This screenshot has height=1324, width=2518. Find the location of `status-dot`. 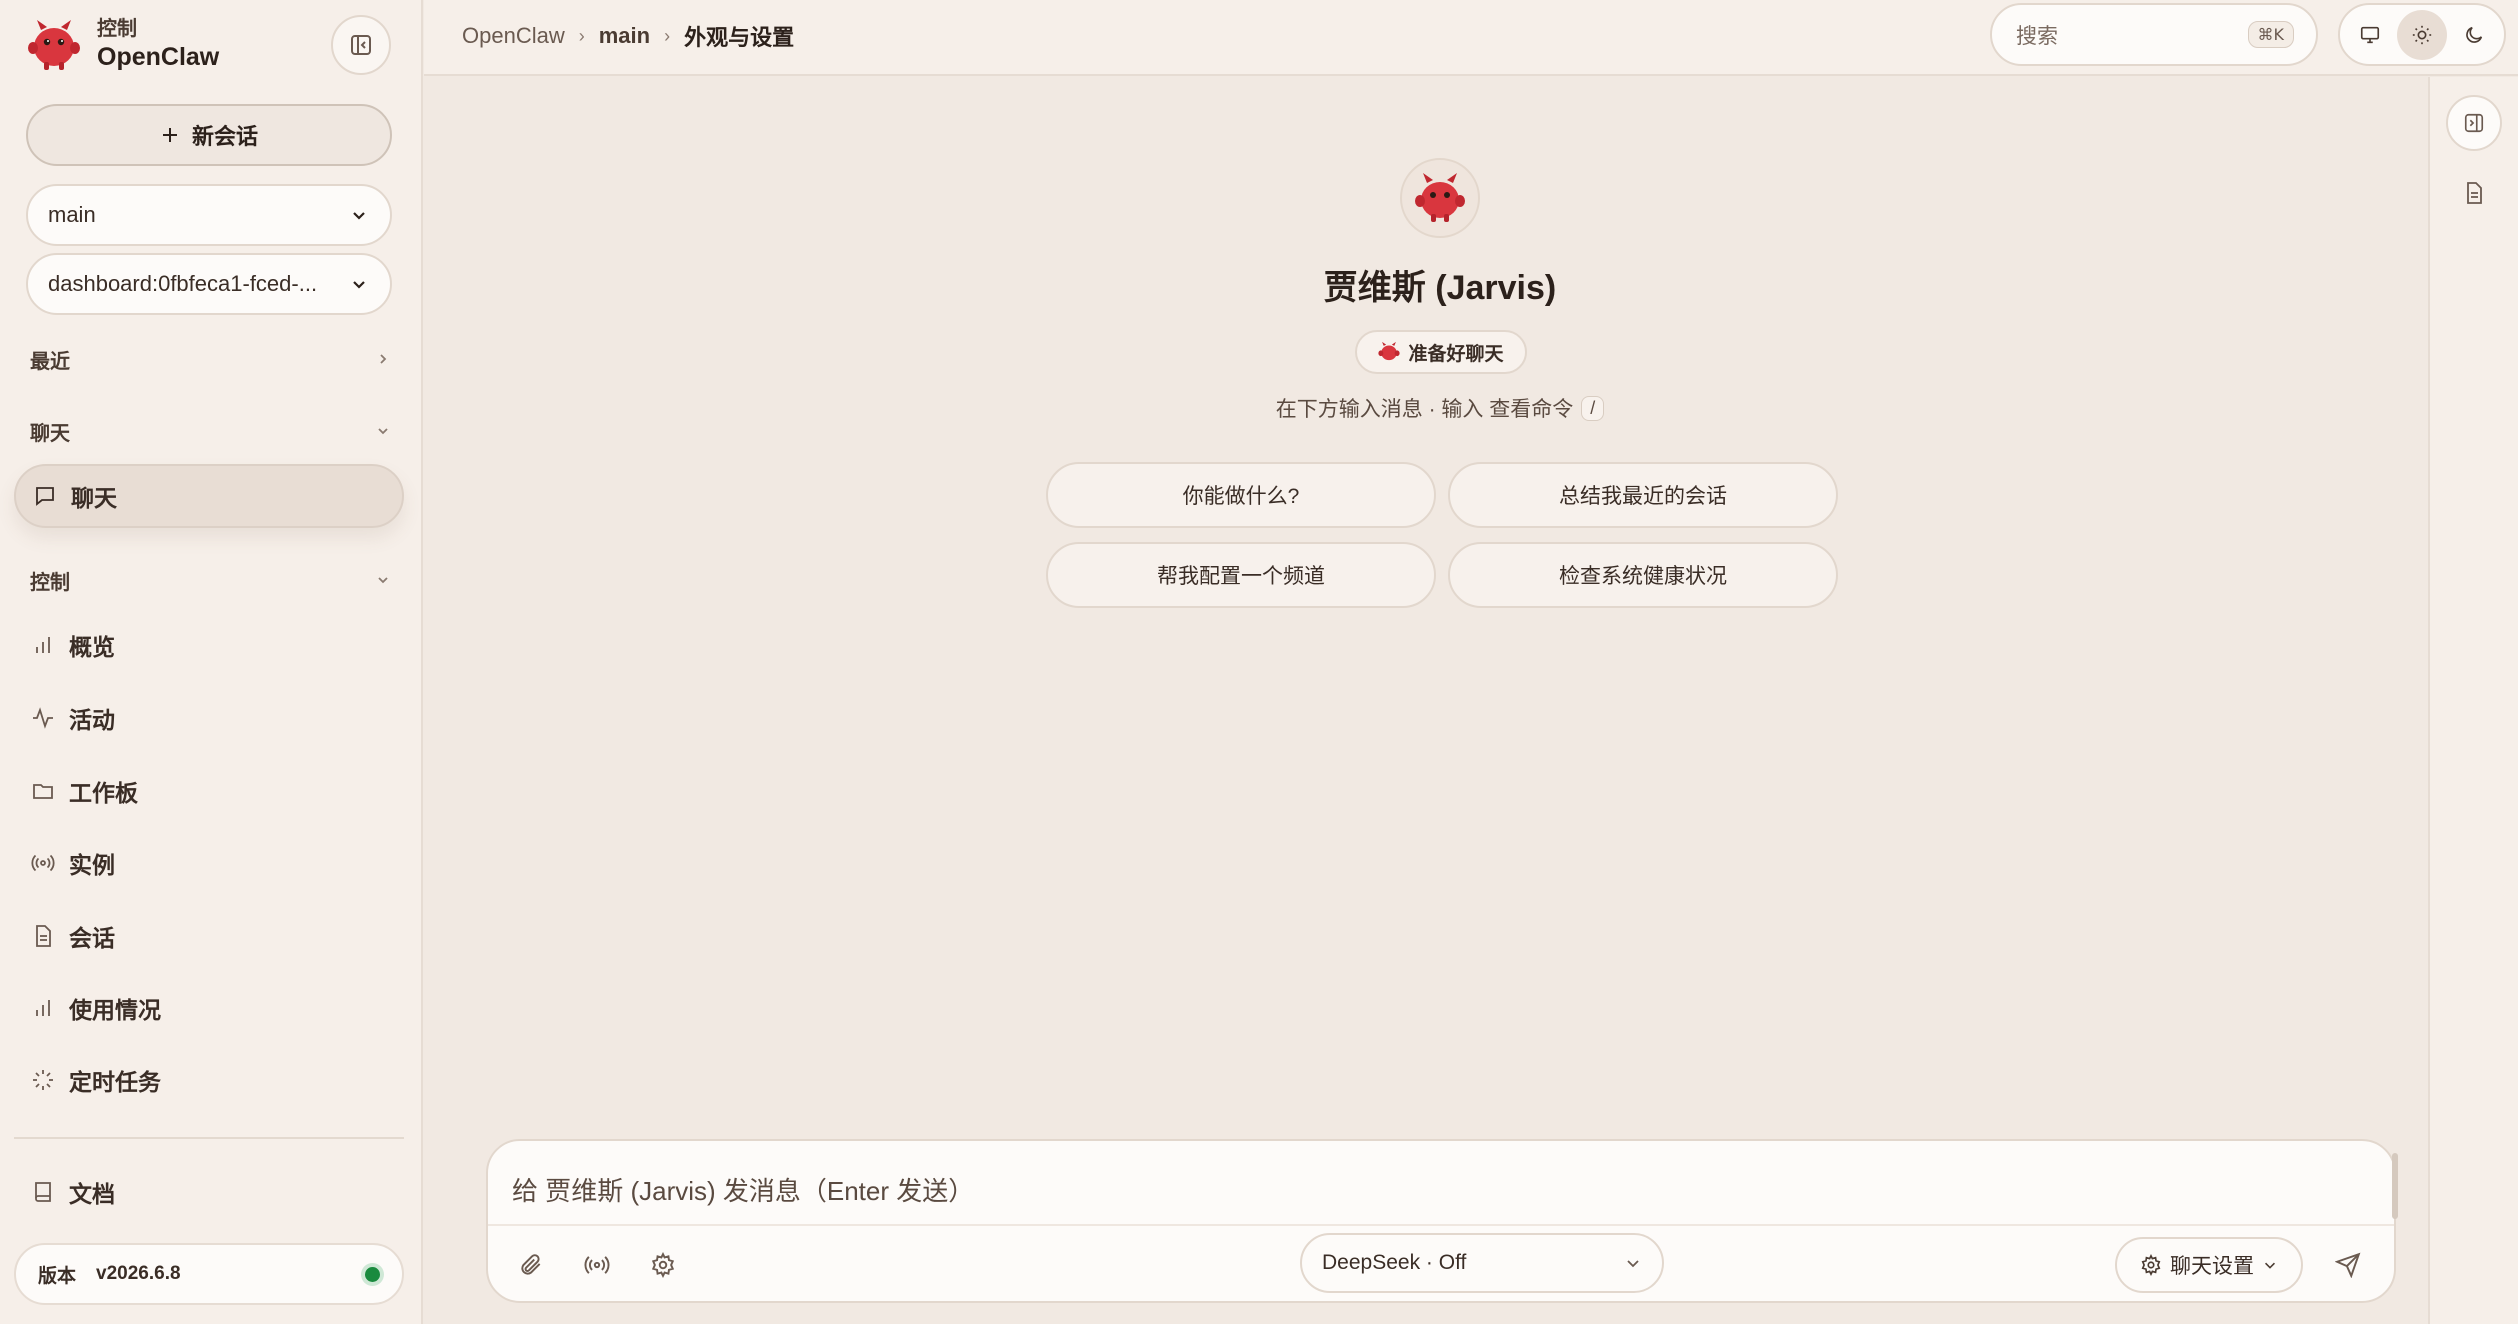

status-dot is located at coordinates (372, 1274).